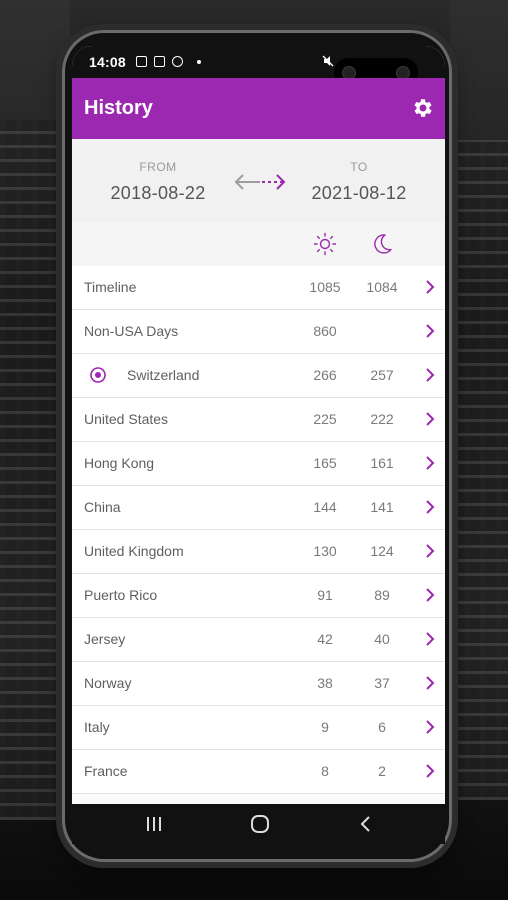 The height and width of the screenshot is (900, 508). I want to click on day-count: 266, so click(325, 375).